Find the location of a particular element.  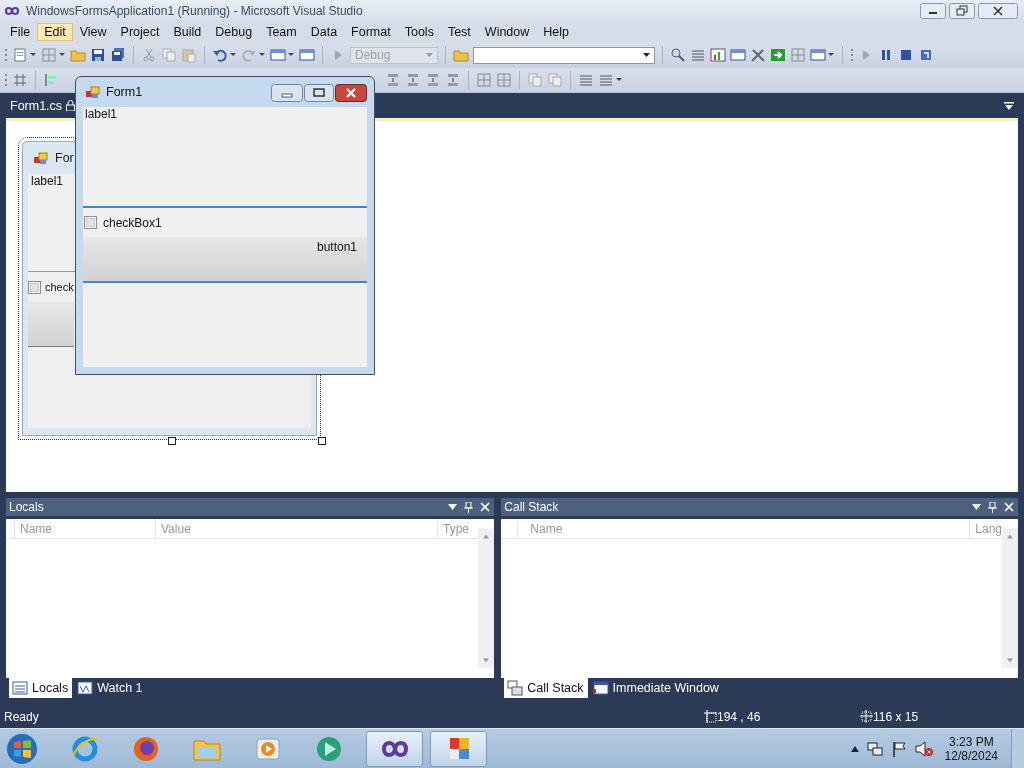

panel-title: Call Stack is located at coordinates (531, 507).